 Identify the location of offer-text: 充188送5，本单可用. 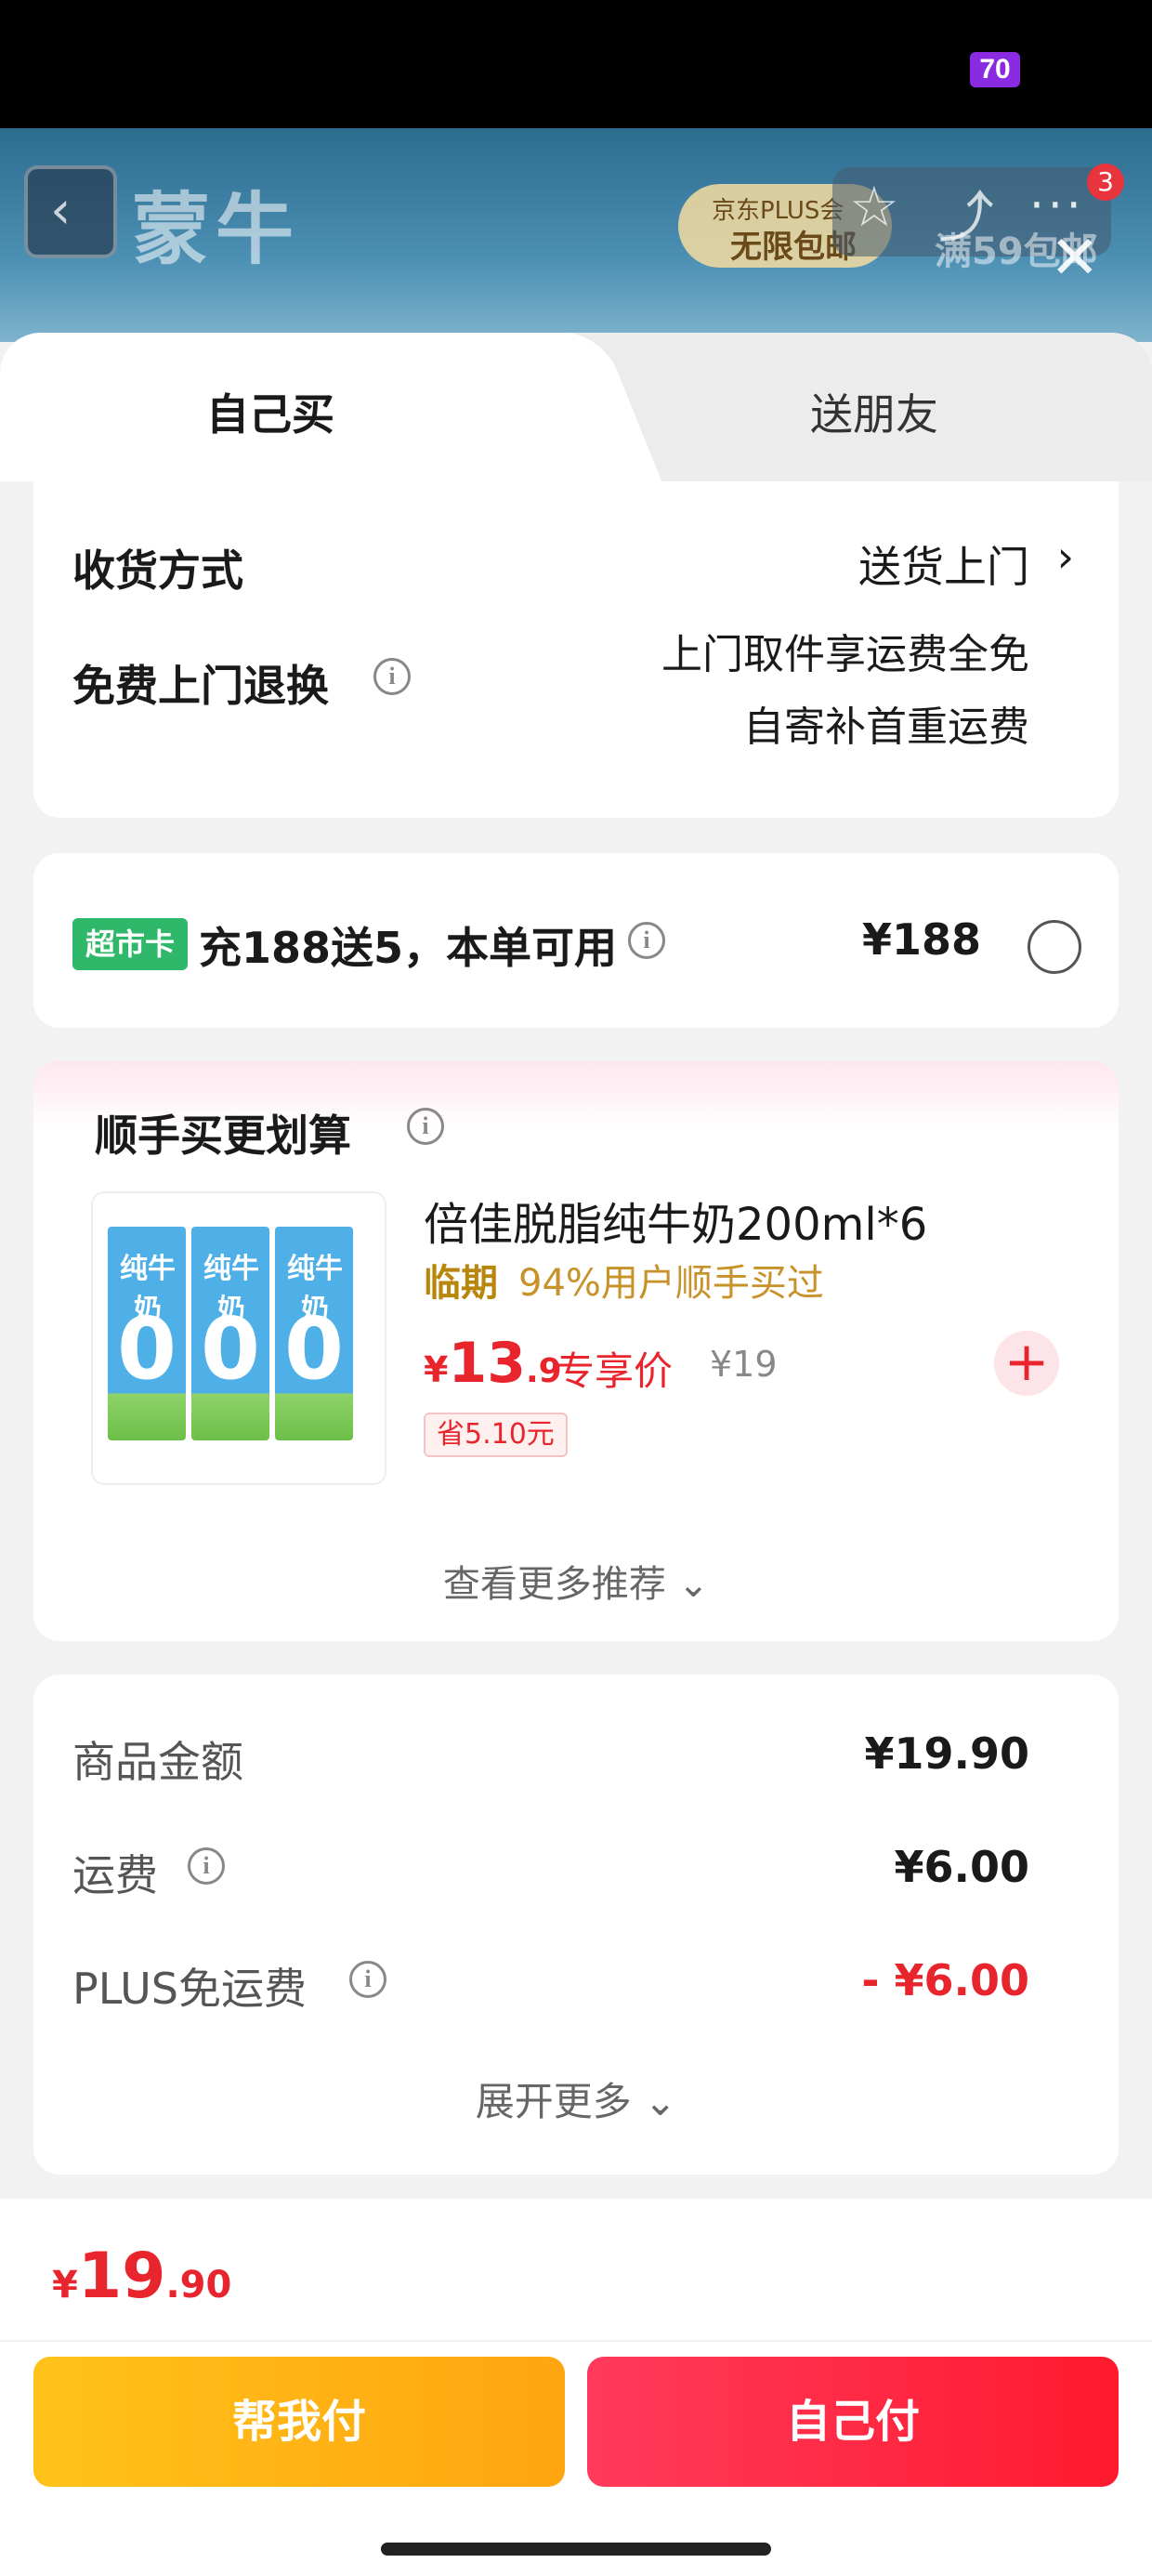
(408, 948).